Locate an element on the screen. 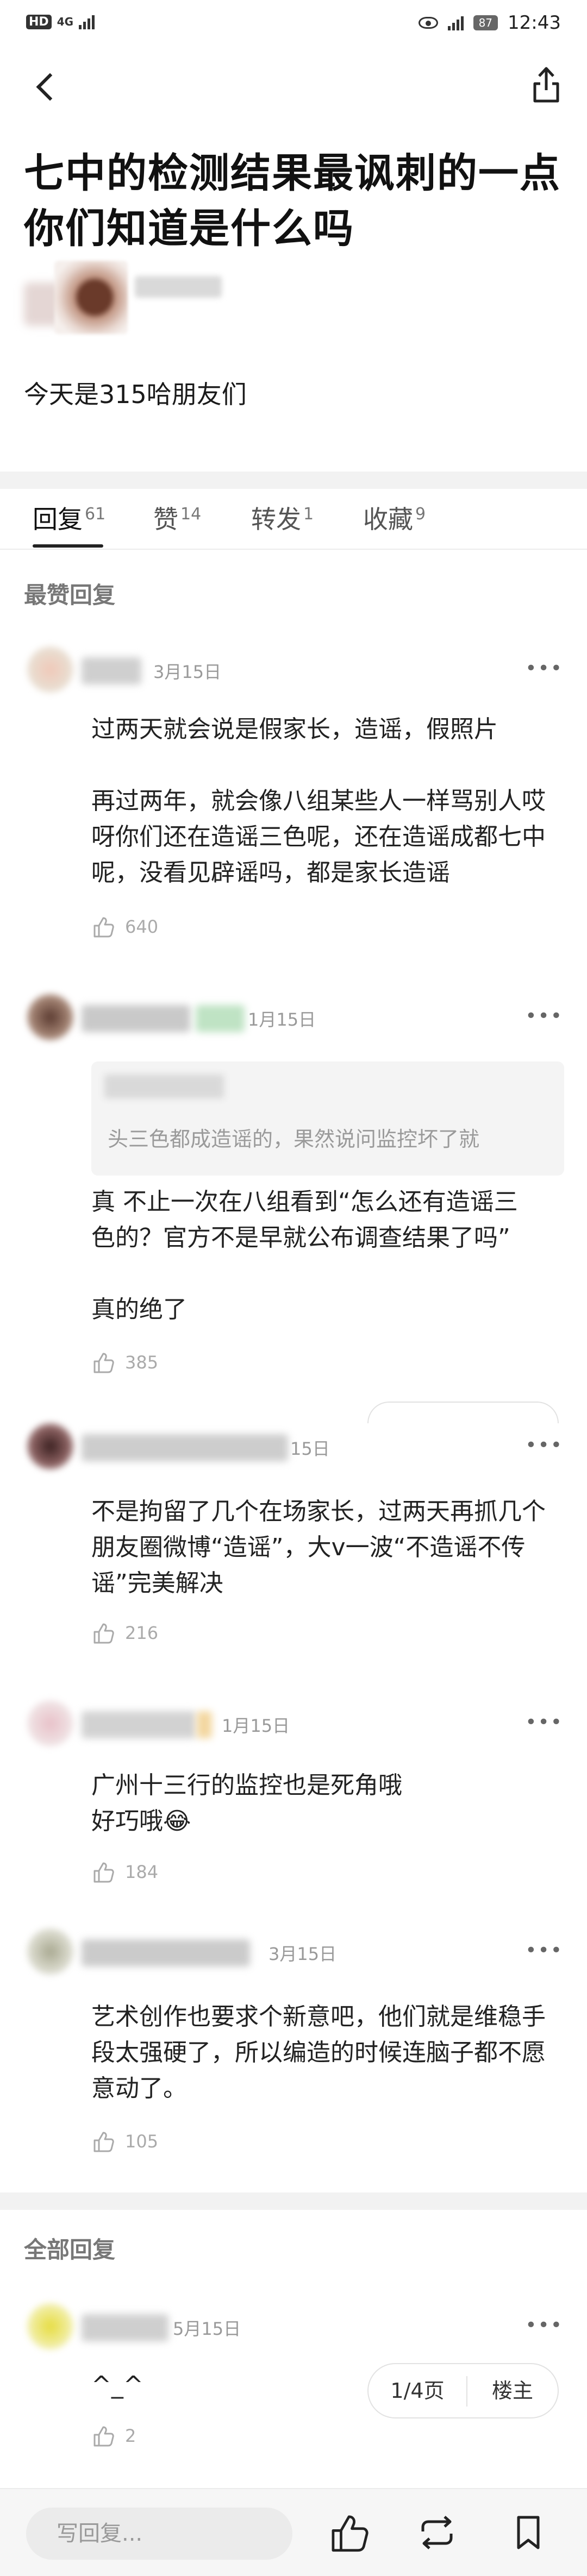  quoted-text: 头三色都成造谣的，果然说问监控坏了就 is located at coordinates (294, 1139).